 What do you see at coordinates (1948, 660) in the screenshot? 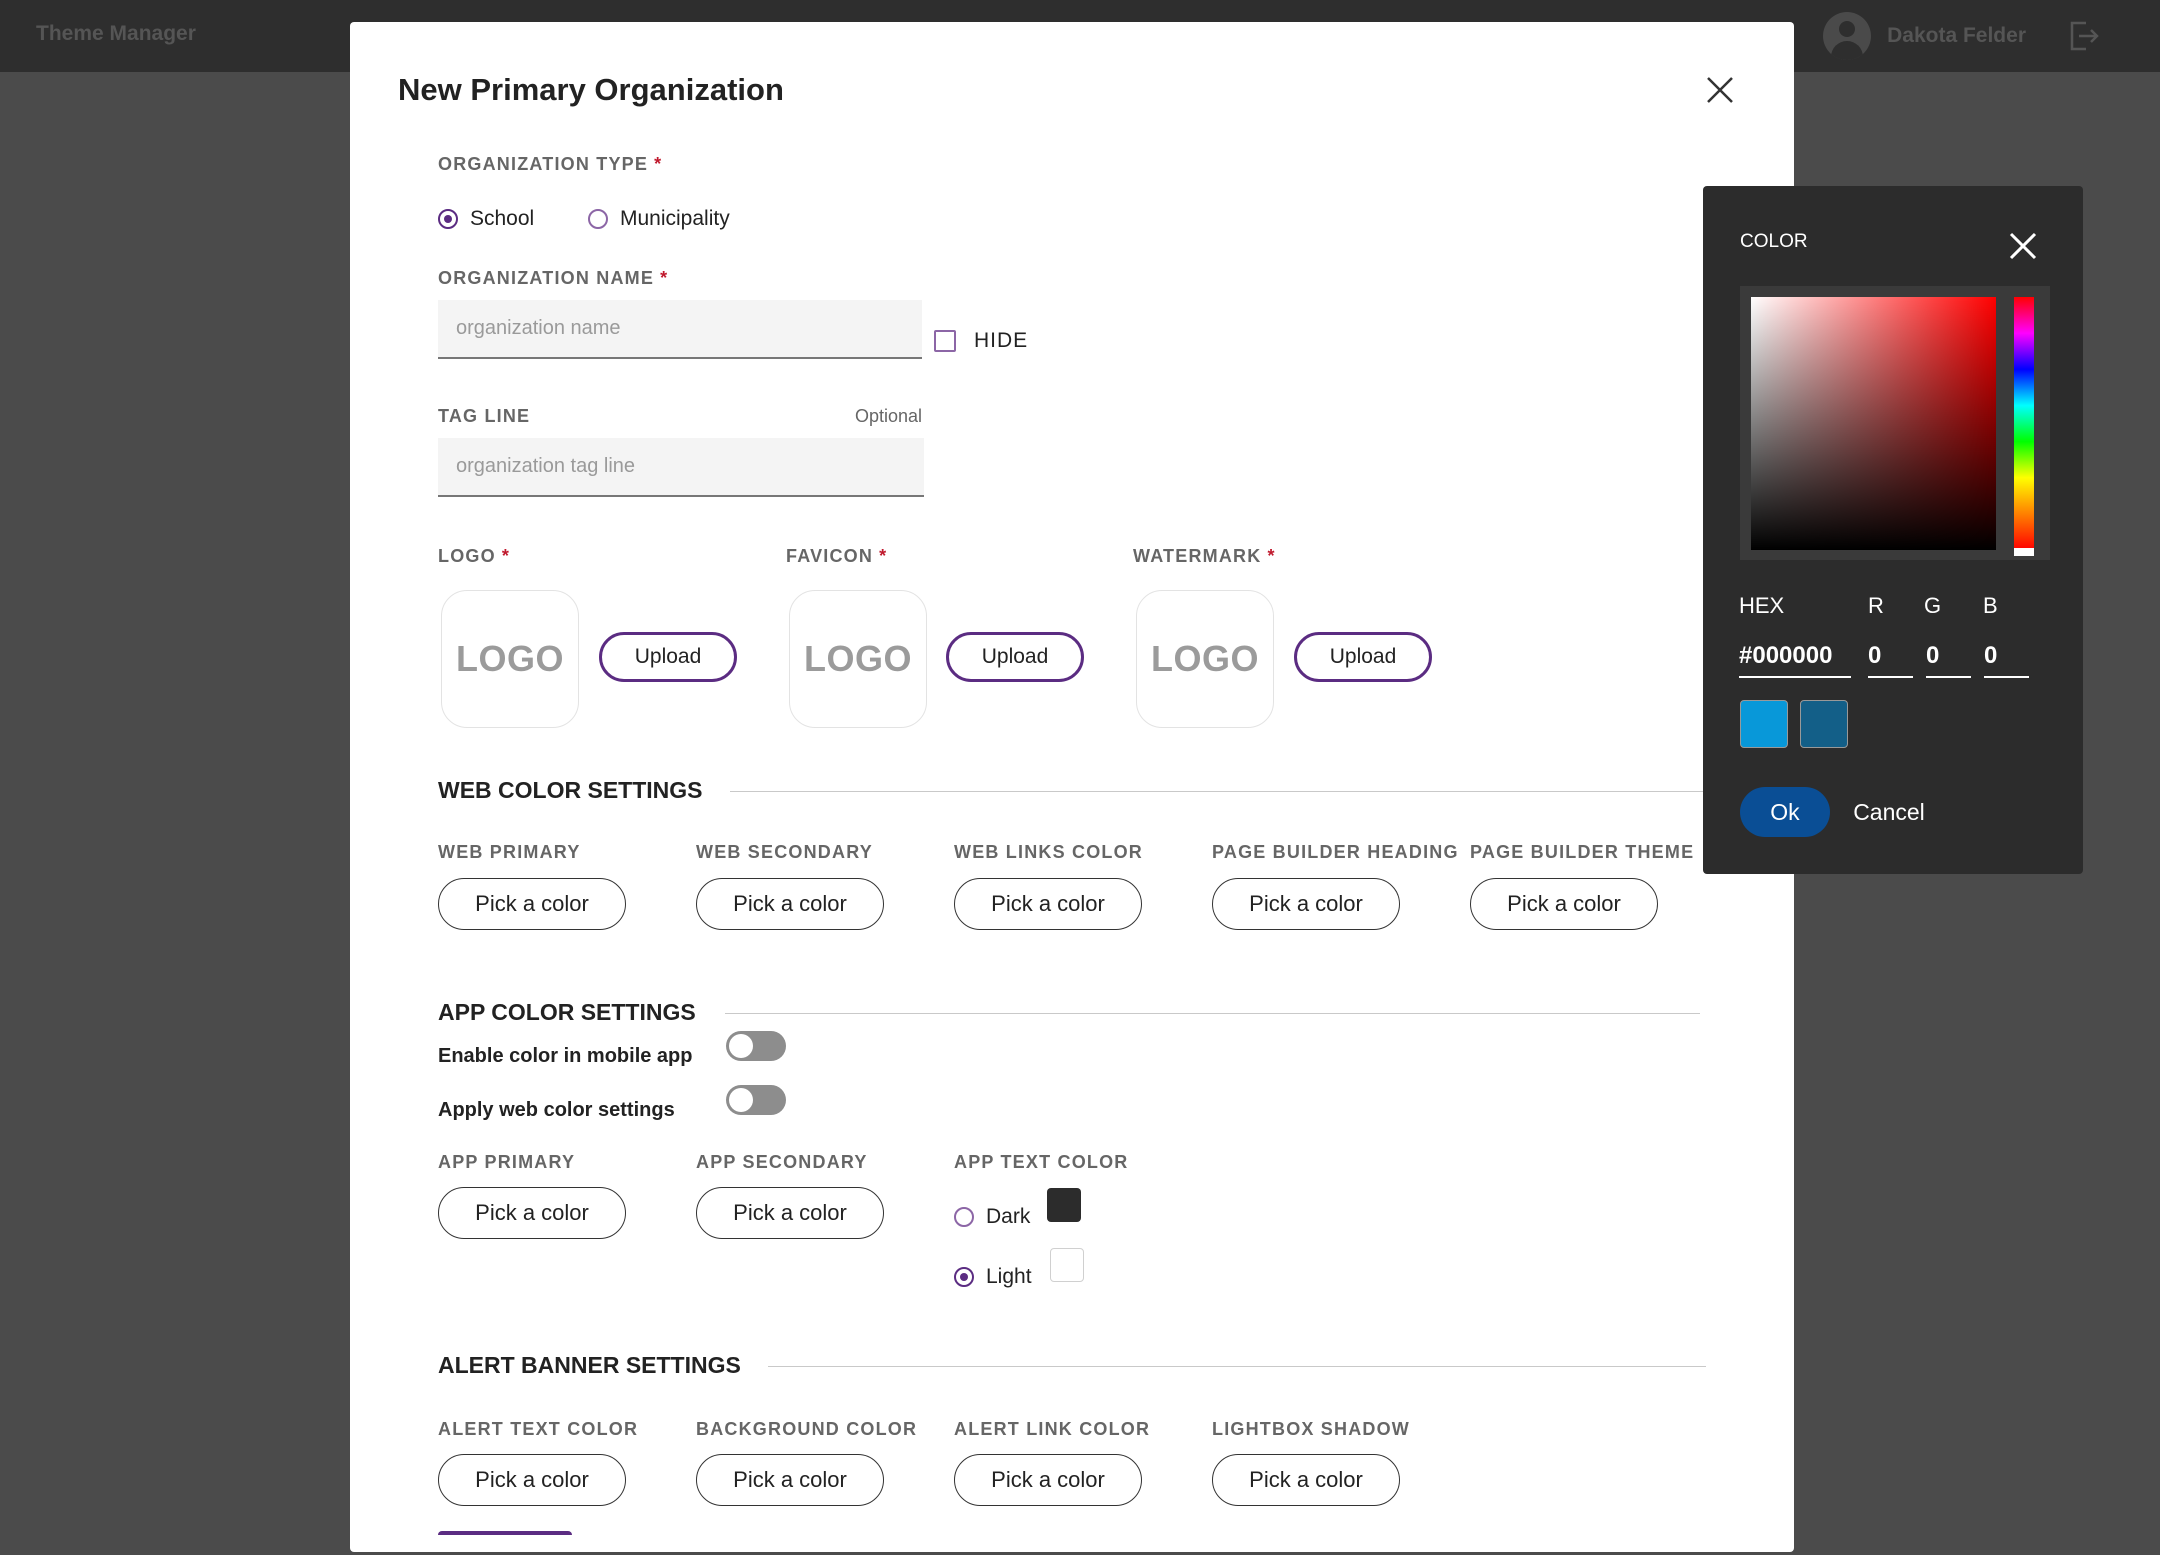
I see `g-input: 0` at bounding box center [1948, 660].